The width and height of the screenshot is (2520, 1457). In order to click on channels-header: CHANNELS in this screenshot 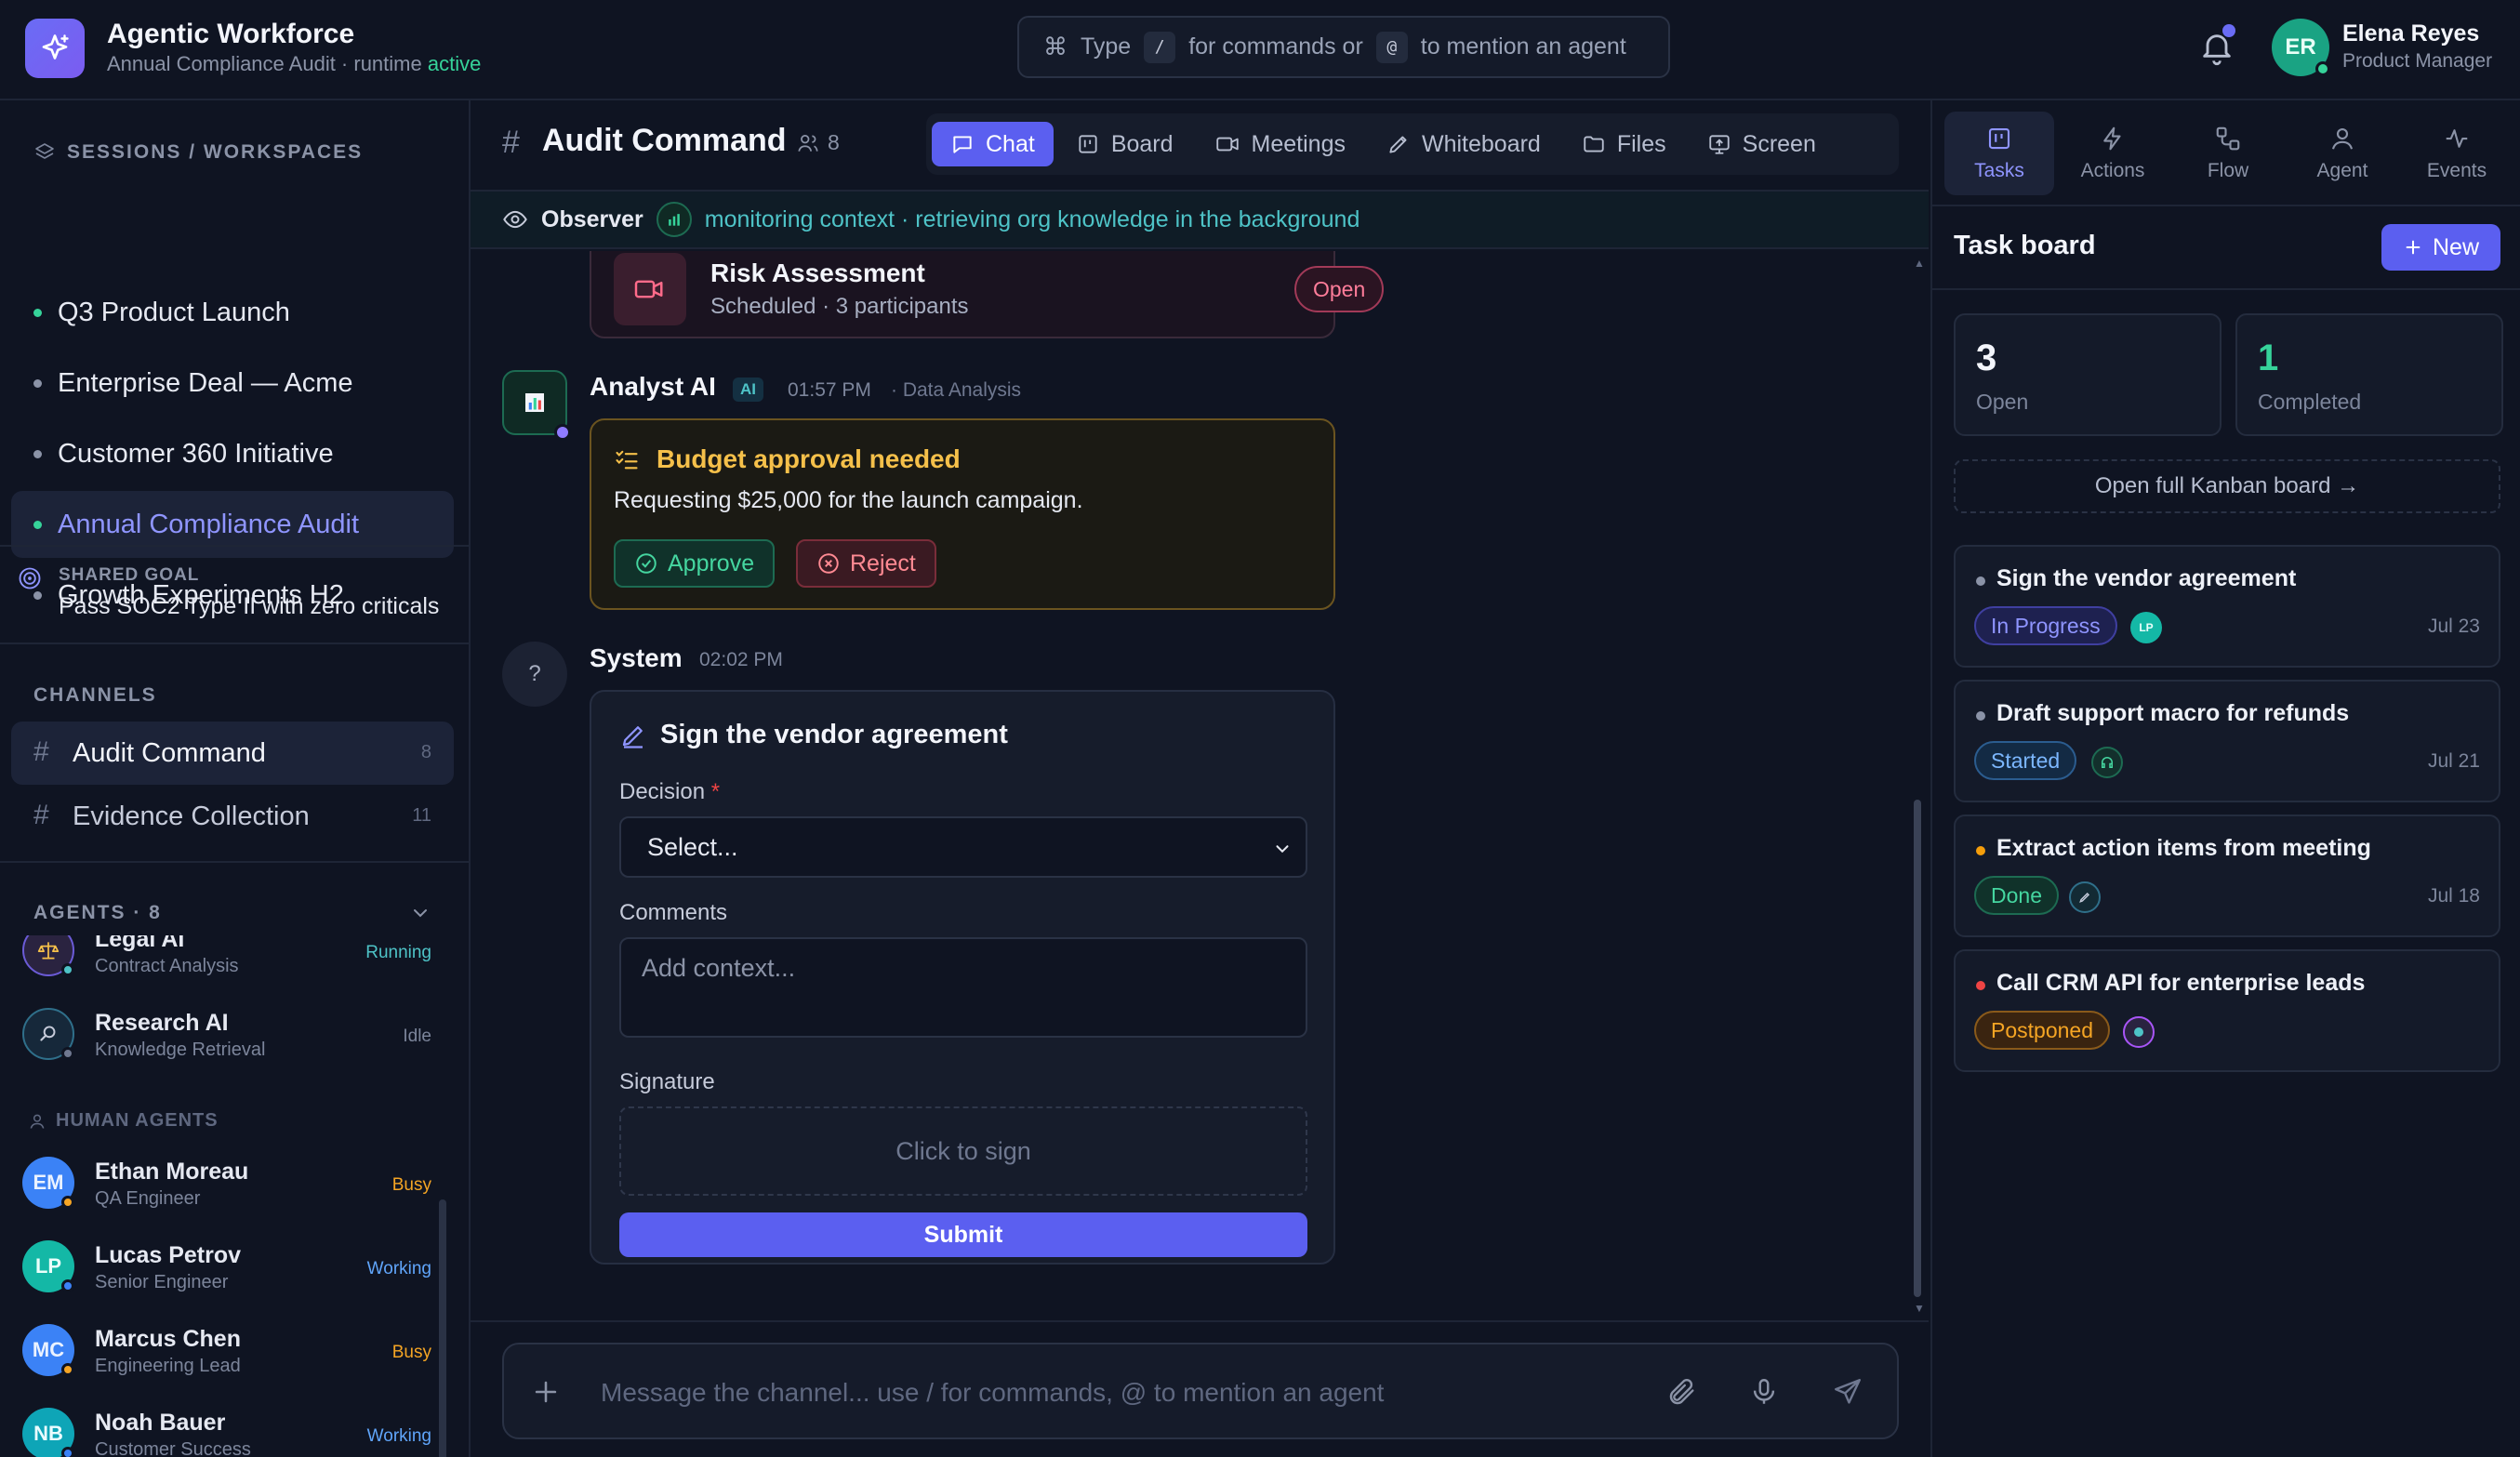, I will do `click(95, 695)`.